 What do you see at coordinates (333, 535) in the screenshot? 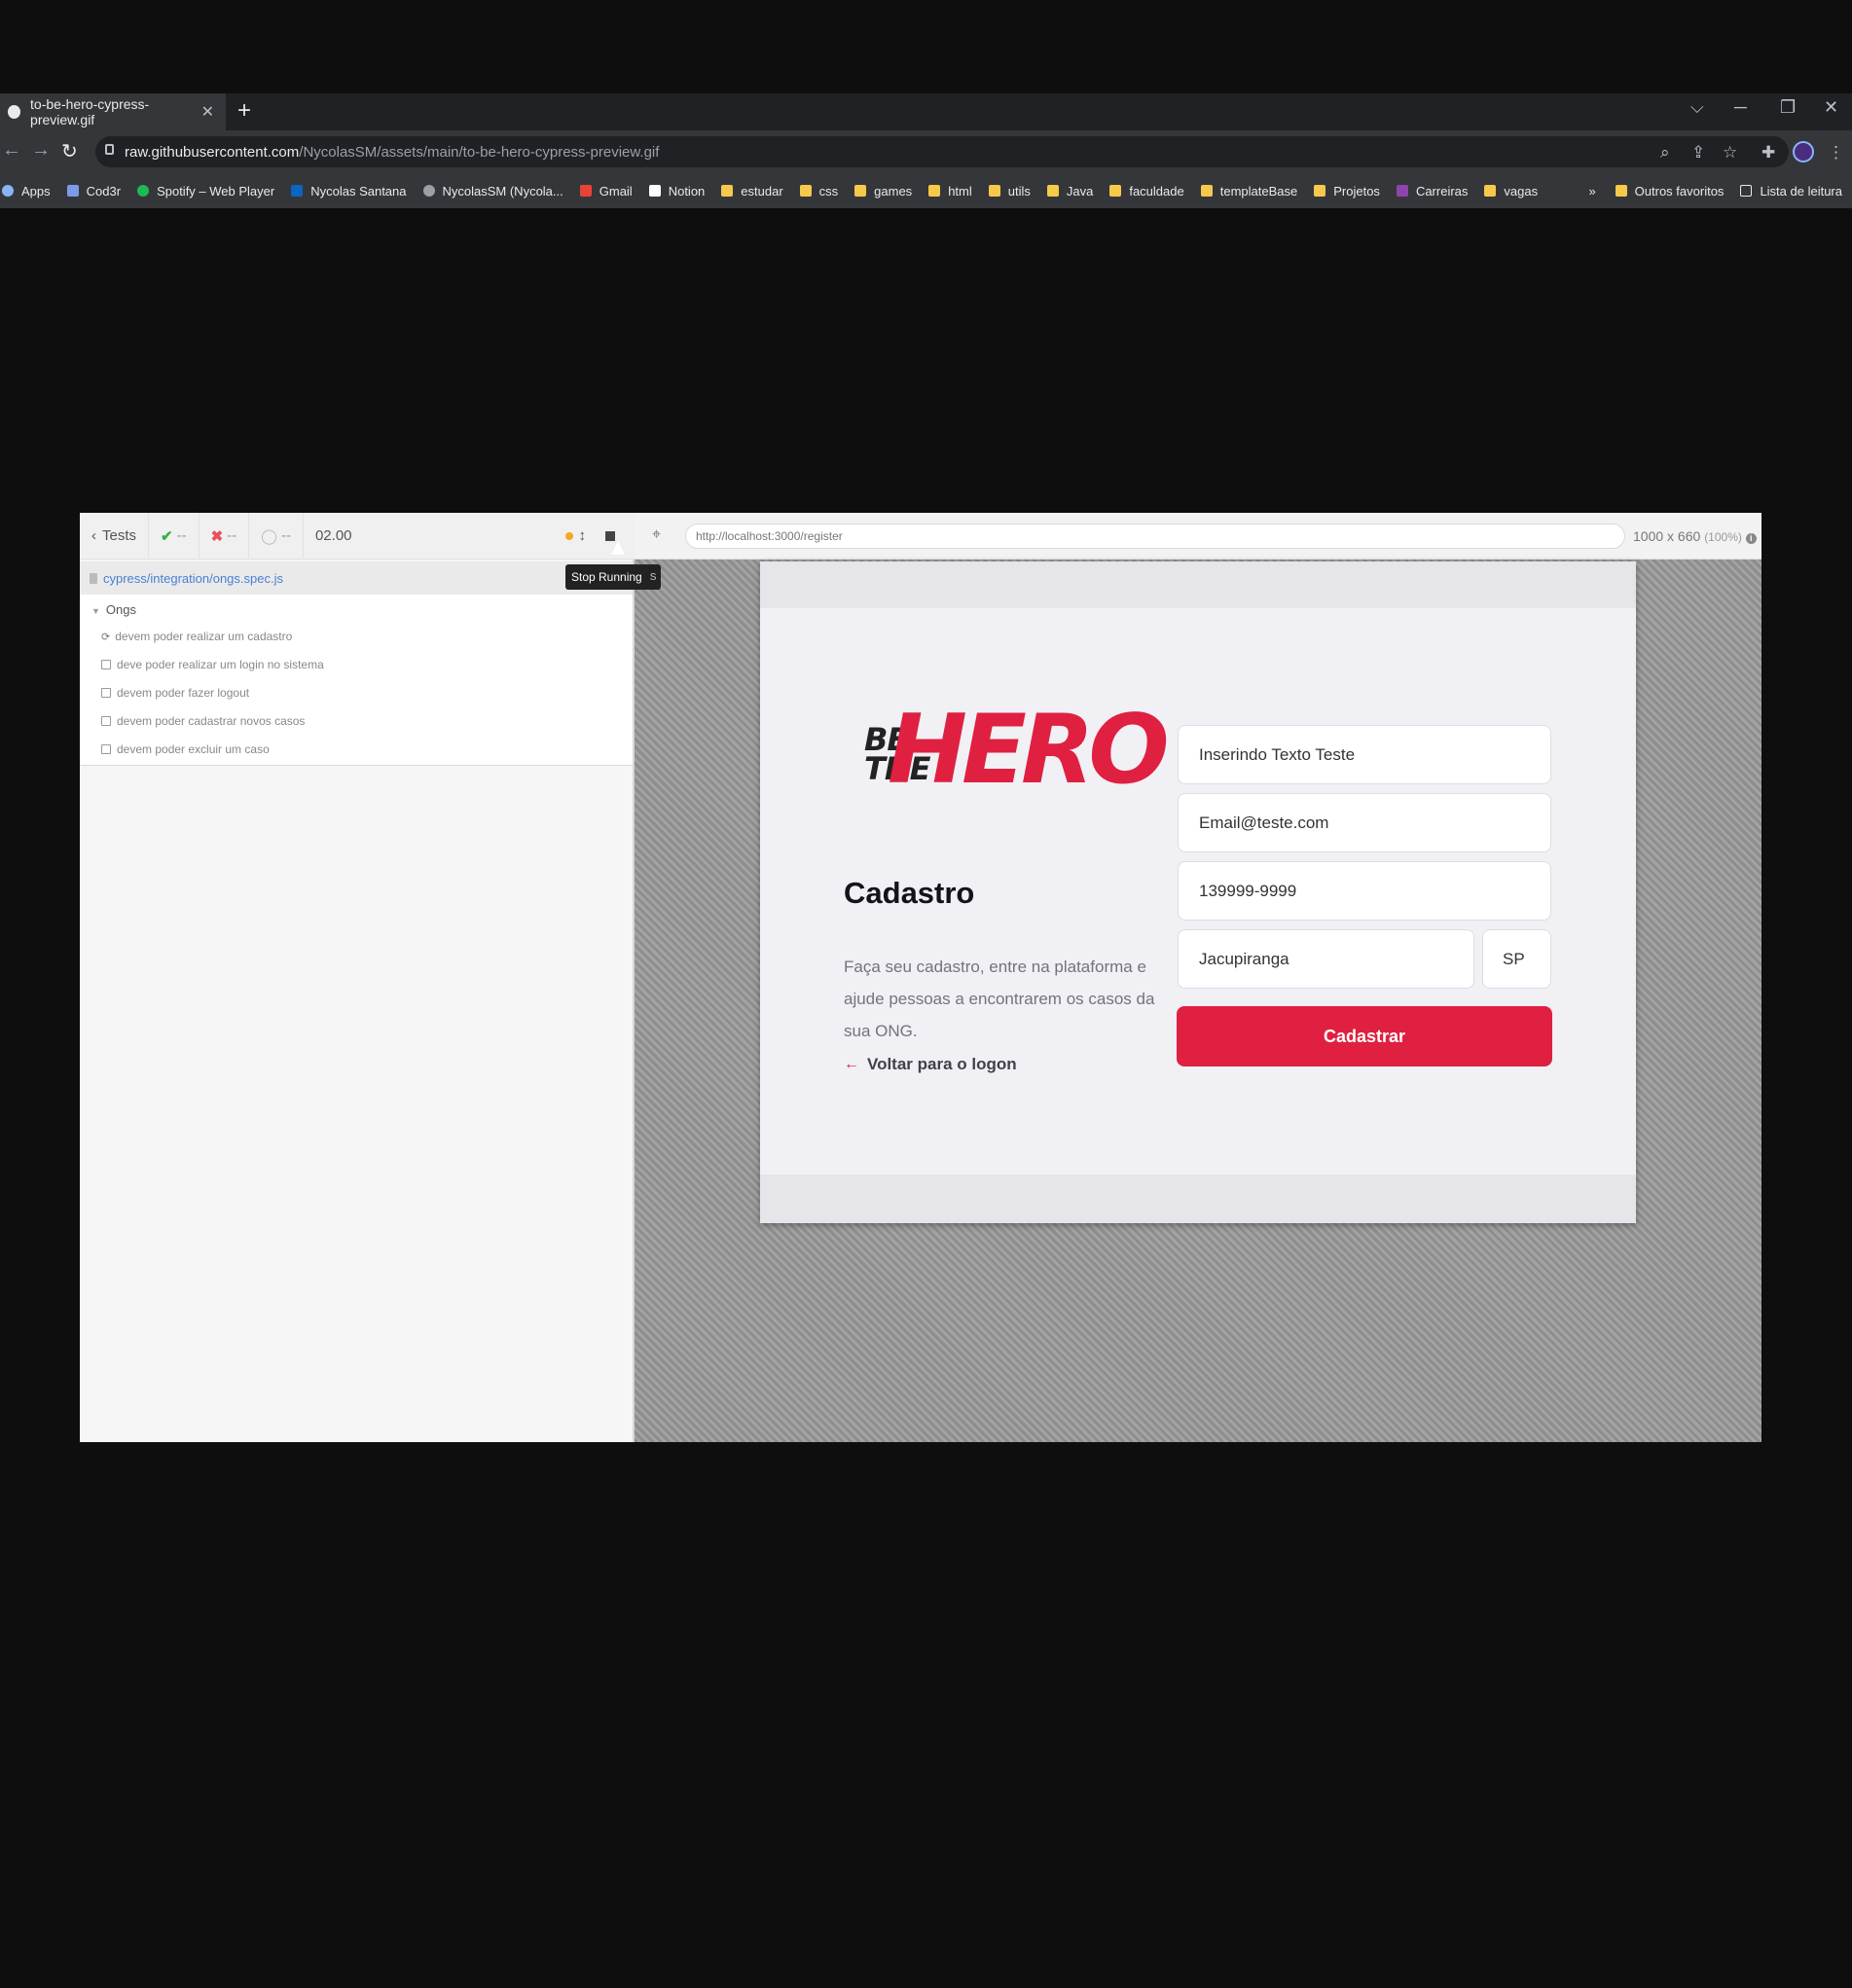
I see `duration-value: 02.00` at bounding box center [333, 535].